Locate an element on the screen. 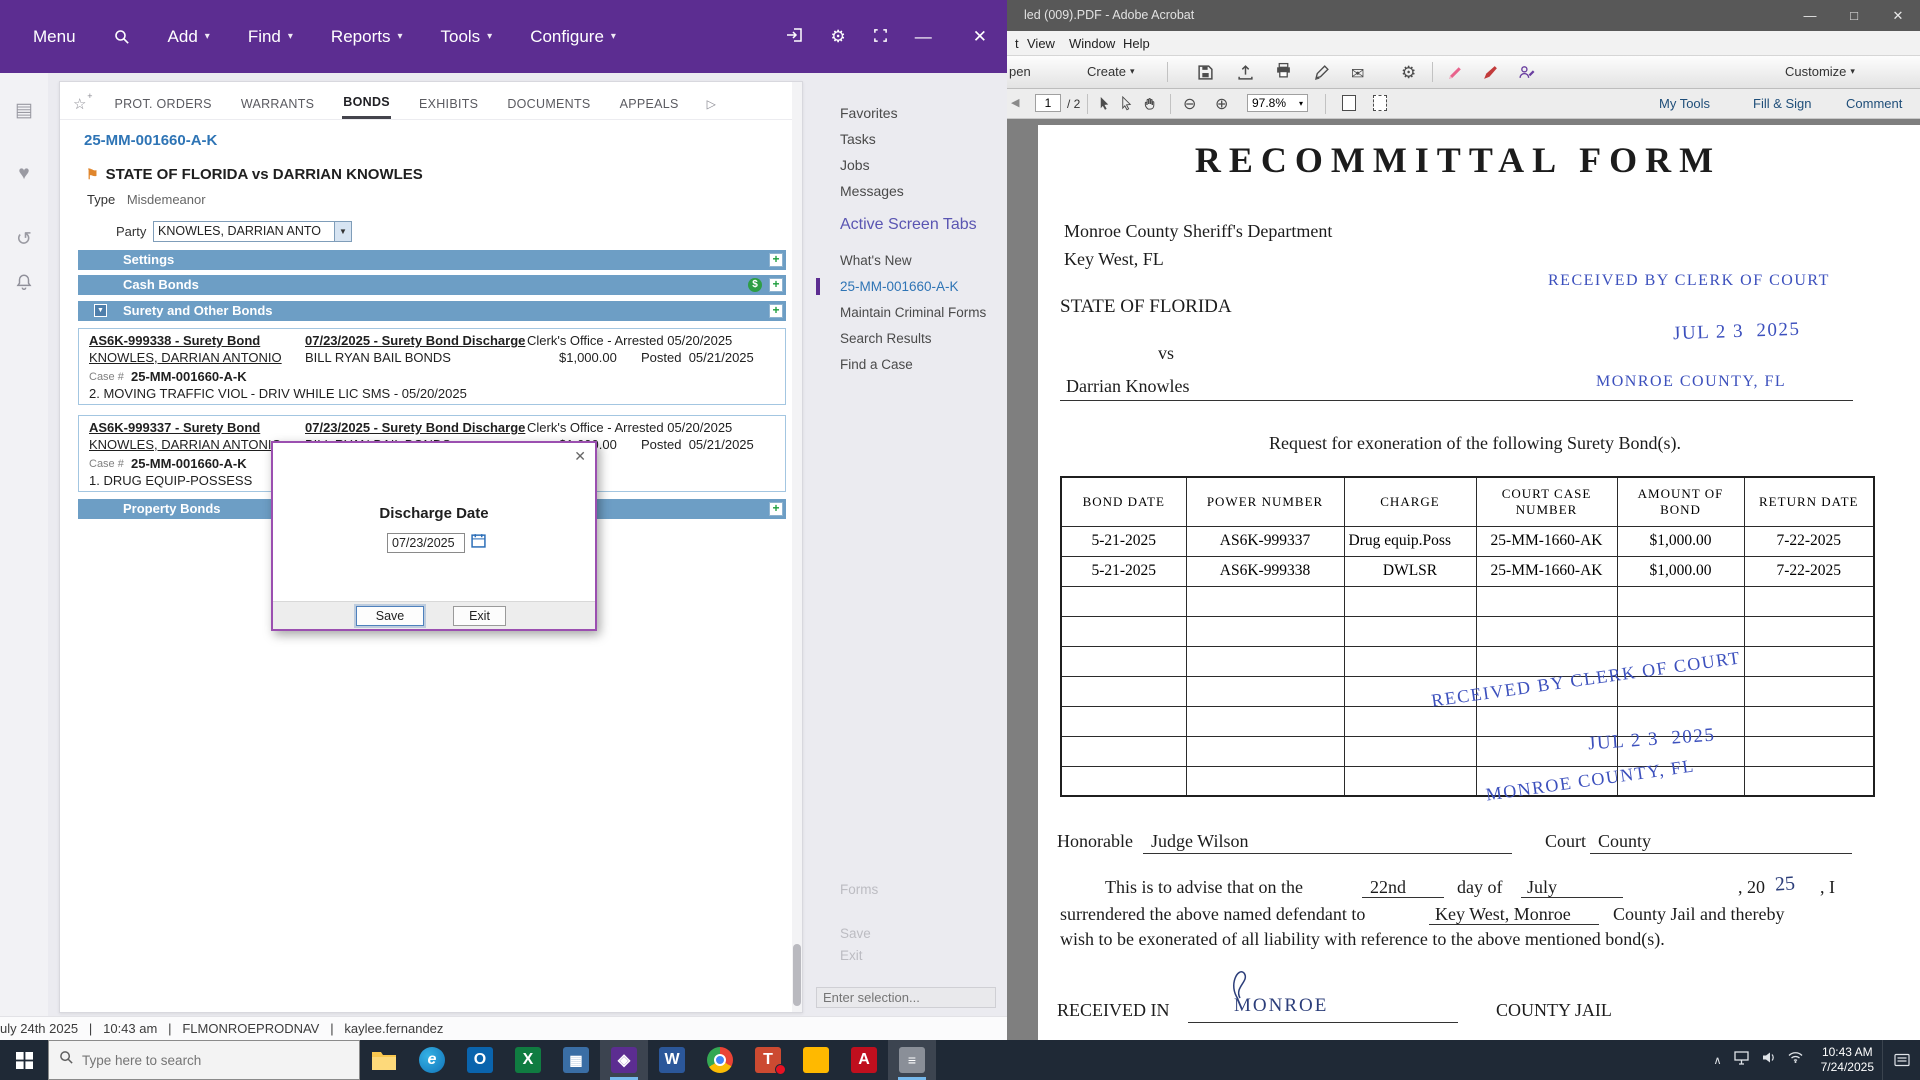  save-button: Save is located at coordinates (390, 616).